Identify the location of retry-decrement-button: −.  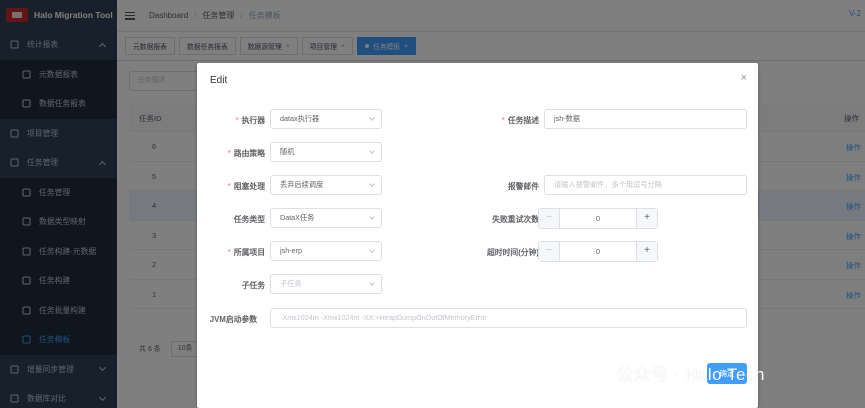
(549, 218).